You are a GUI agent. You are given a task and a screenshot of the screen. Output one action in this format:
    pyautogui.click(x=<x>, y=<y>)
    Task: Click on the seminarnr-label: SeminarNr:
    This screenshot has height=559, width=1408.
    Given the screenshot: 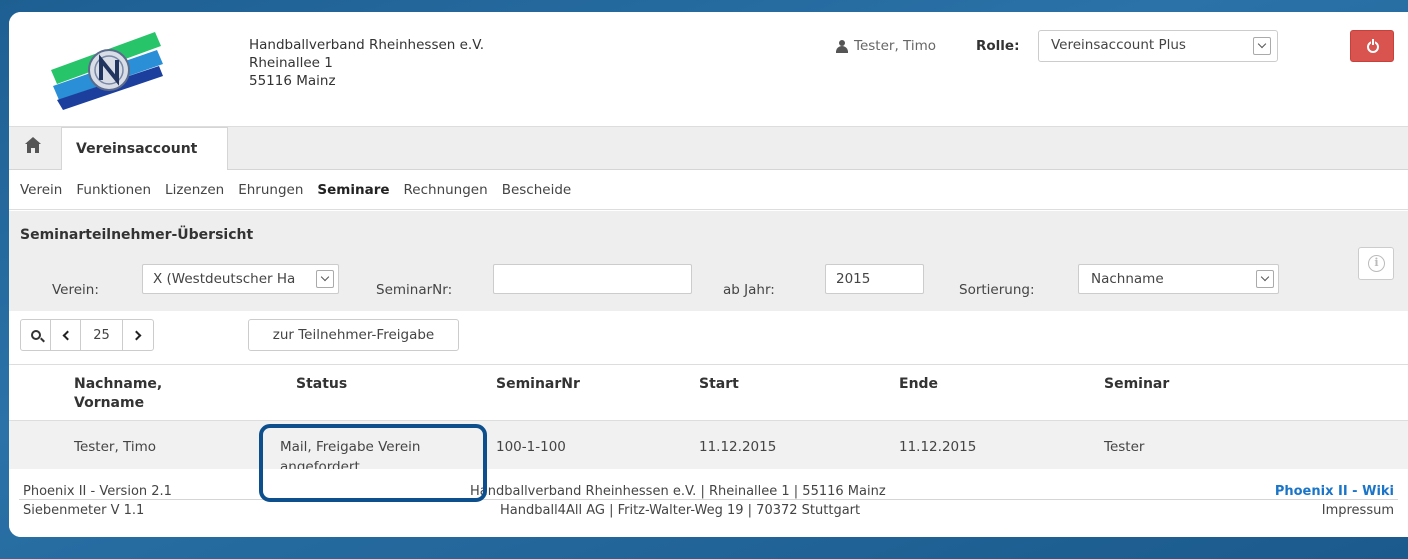 What is the action you would take?
    pyautogui.click(x=414, y=290)
    